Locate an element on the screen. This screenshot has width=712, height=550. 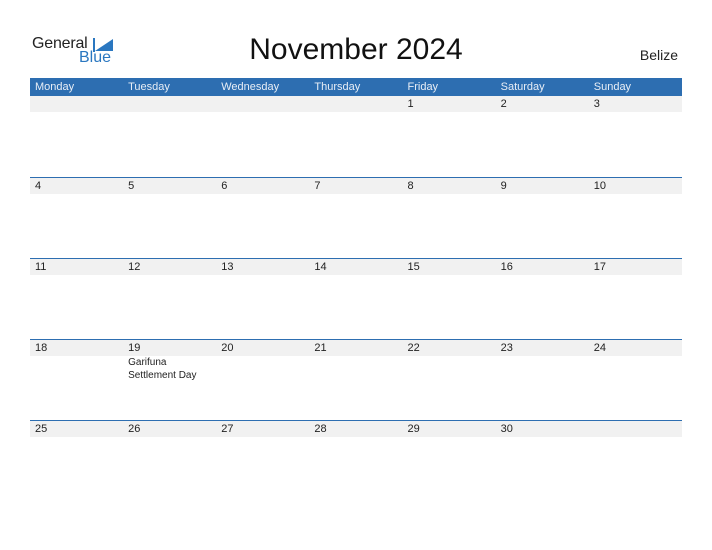
day-cell: 26 is located at coordinates (169, 429).